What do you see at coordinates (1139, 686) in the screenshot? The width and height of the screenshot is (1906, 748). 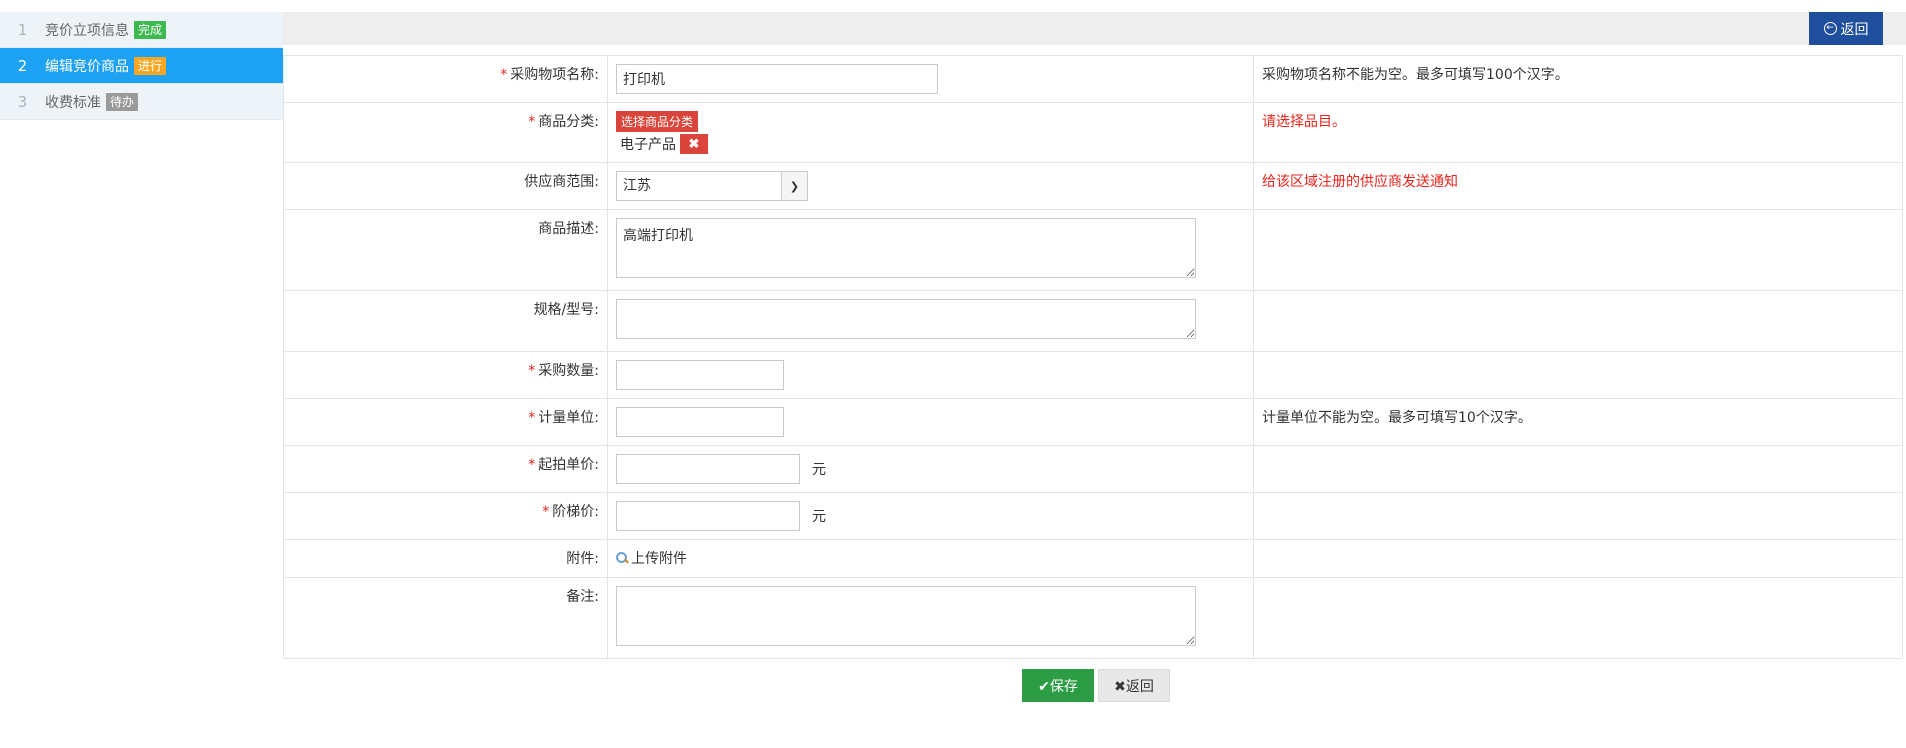 I see `back-label: 返回` at bounding box center [1139, 686].